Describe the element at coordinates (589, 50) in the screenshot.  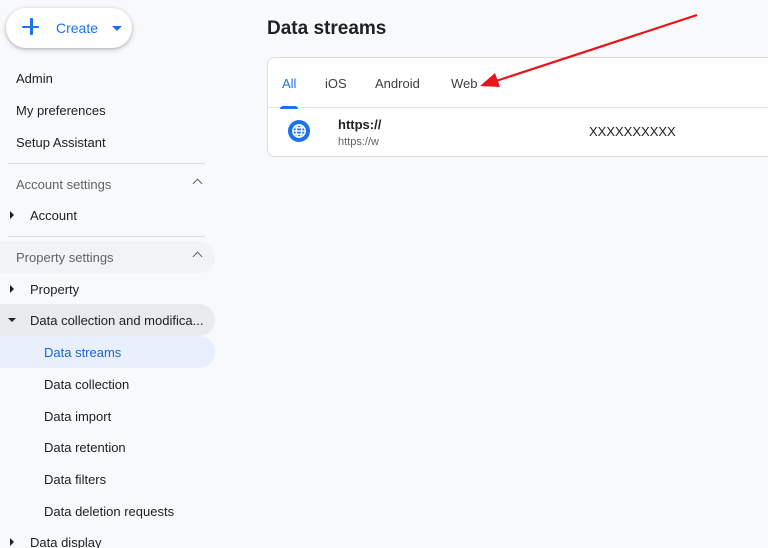
I see `annotation-arrow-icon` at that location.